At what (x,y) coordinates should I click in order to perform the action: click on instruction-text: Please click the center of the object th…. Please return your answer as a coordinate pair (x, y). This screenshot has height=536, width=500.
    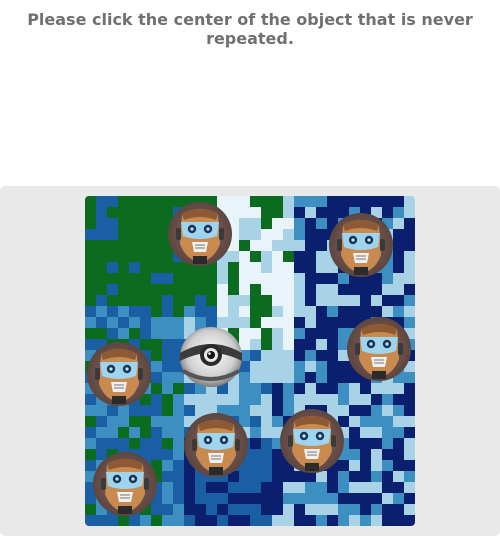
    Looking at the image, I should click on (250, 29).